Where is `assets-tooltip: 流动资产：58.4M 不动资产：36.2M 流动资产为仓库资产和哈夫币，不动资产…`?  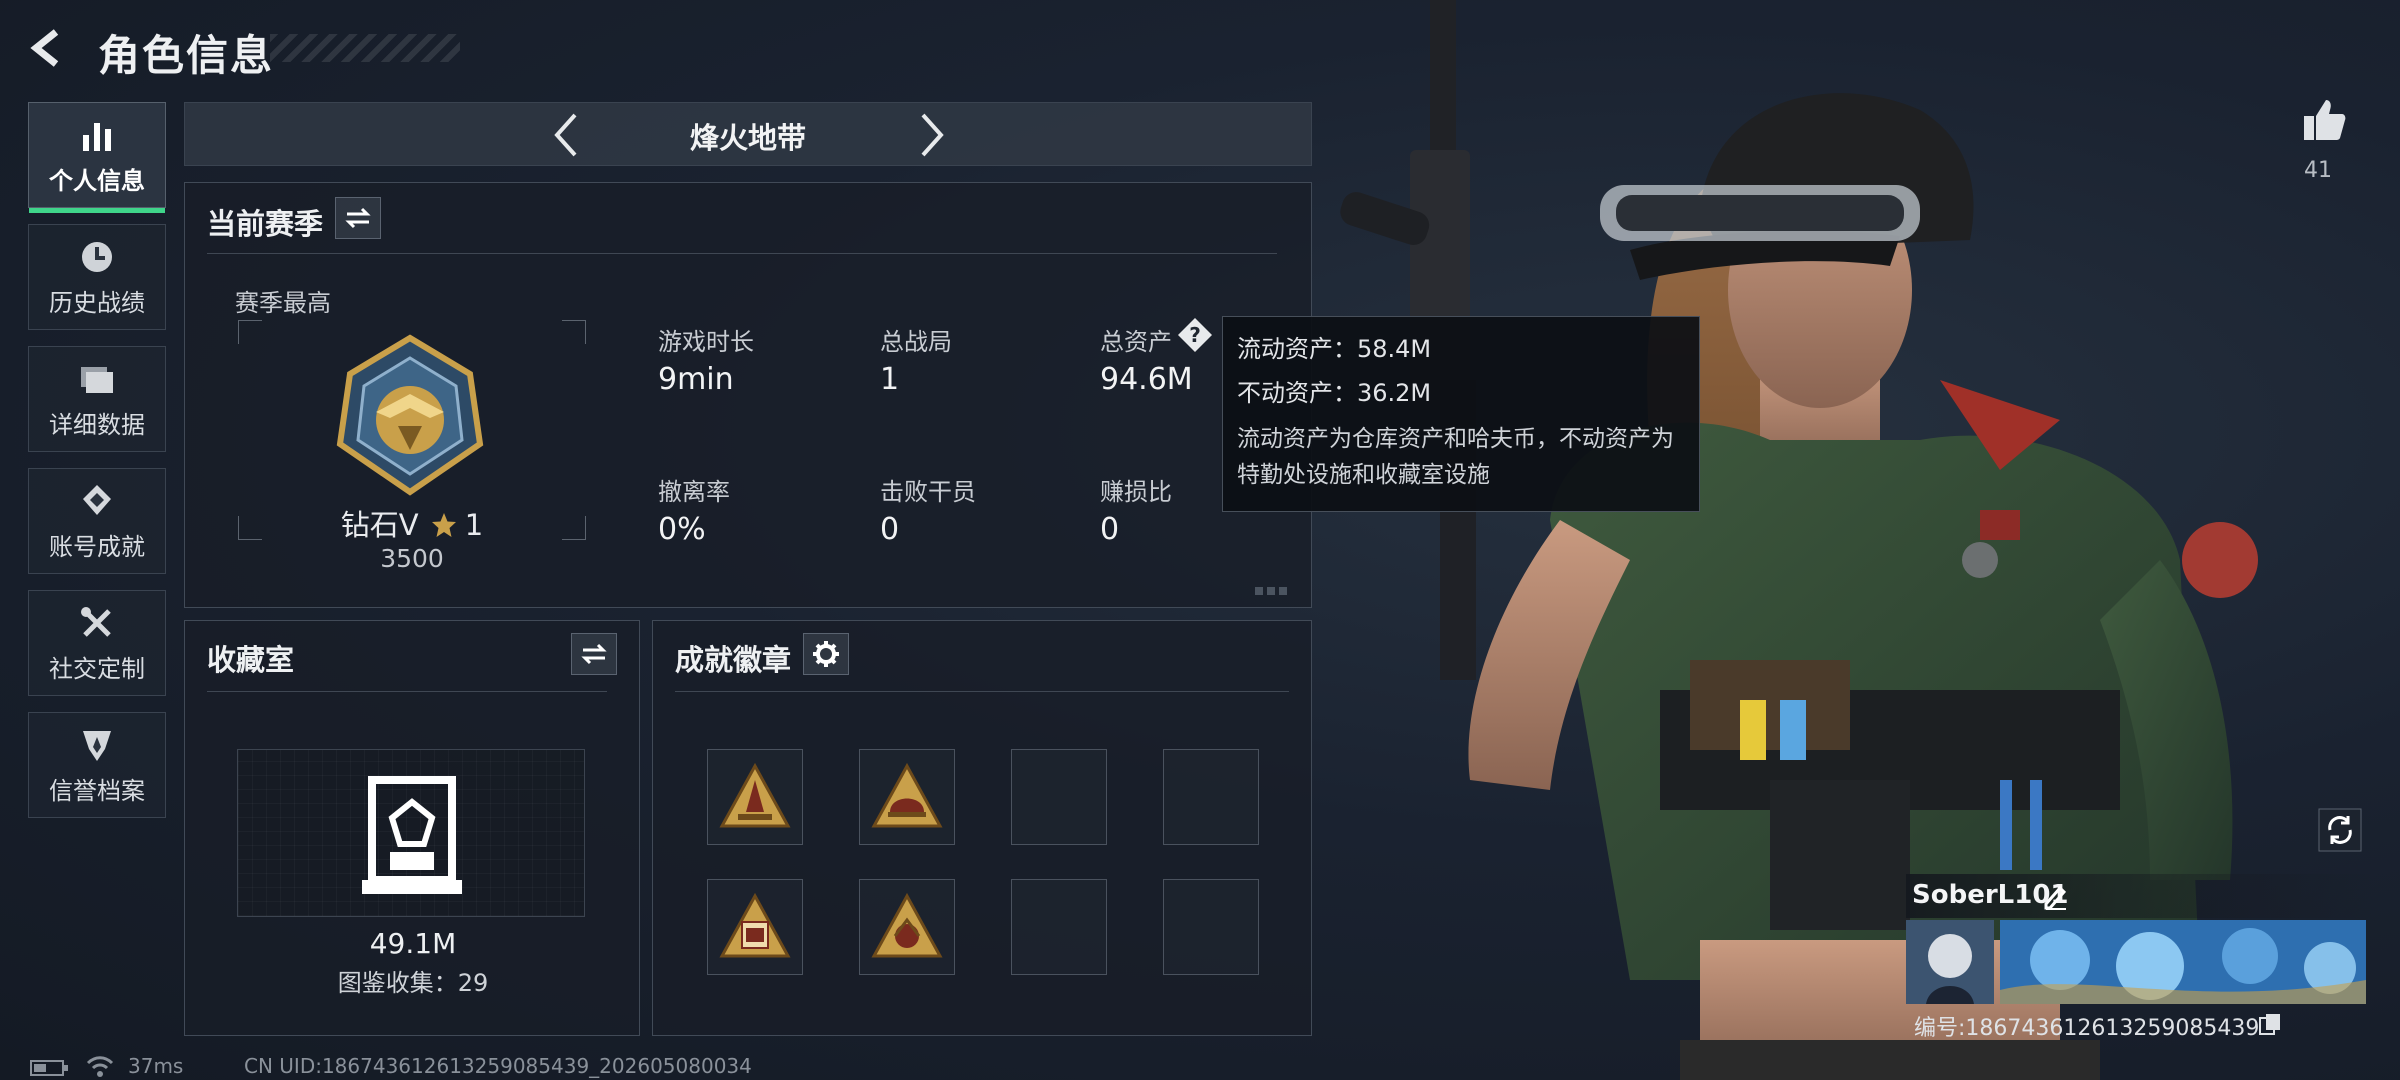
assets-tooltip: 流动资产：58.4M 不动资产：36.2M 流动资产为仓库资产和哈夫币，不动资产… is located at coordinates (1461, 414).